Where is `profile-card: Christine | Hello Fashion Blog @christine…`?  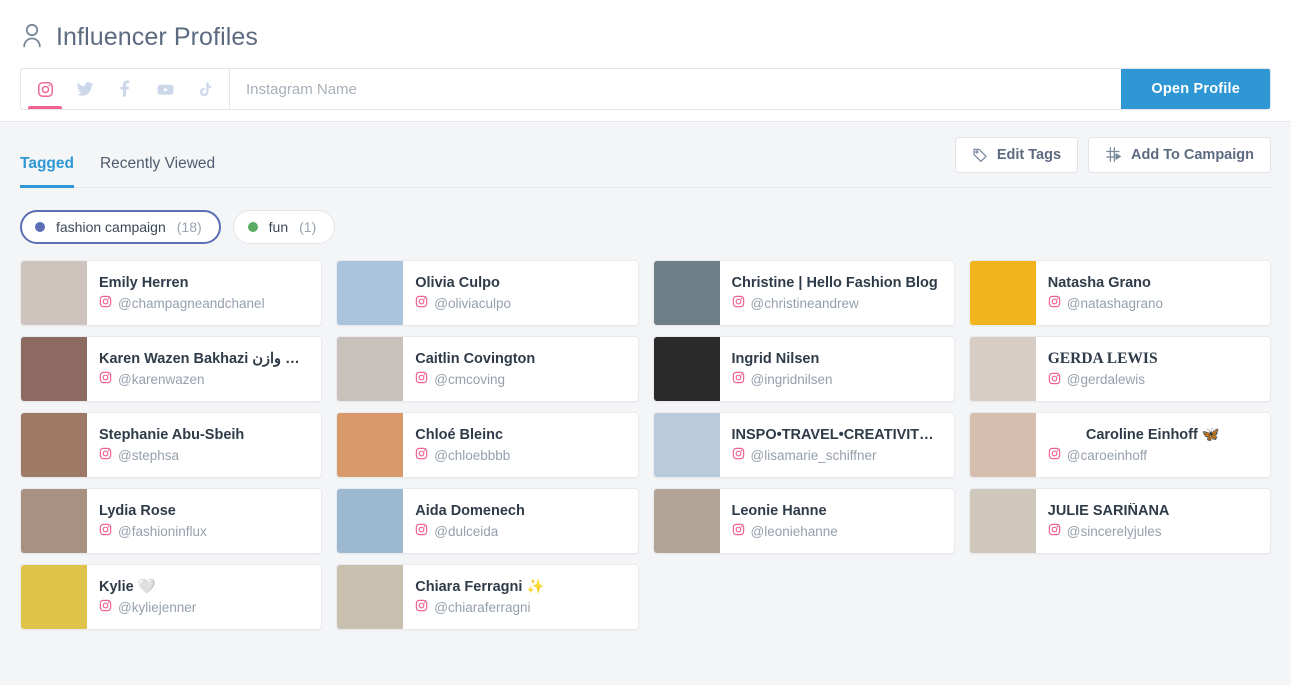
profile-card: Christine | Hello Fashion Blog @christine… is located at coordinates (803, 293).